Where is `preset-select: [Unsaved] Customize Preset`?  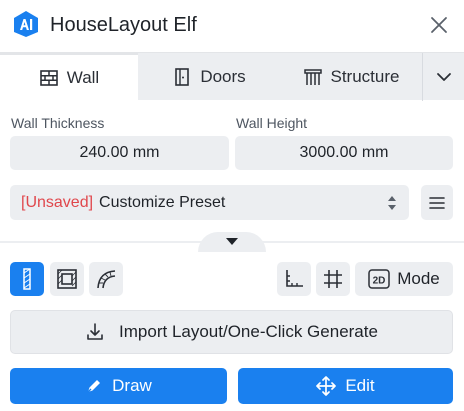
preset-select: [Unsaved] Customize Preset is located at coordinates (209, 202).